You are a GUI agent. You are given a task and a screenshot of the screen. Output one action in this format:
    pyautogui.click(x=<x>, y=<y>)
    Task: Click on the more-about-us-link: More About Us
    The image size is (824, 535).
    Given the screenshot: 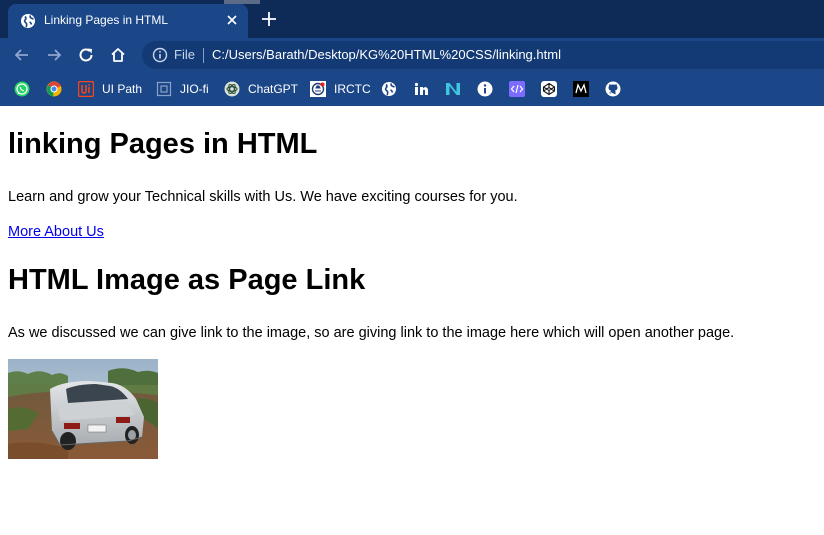 What is the action you would take?
    pyautogui.click(x=56, y=232)
    